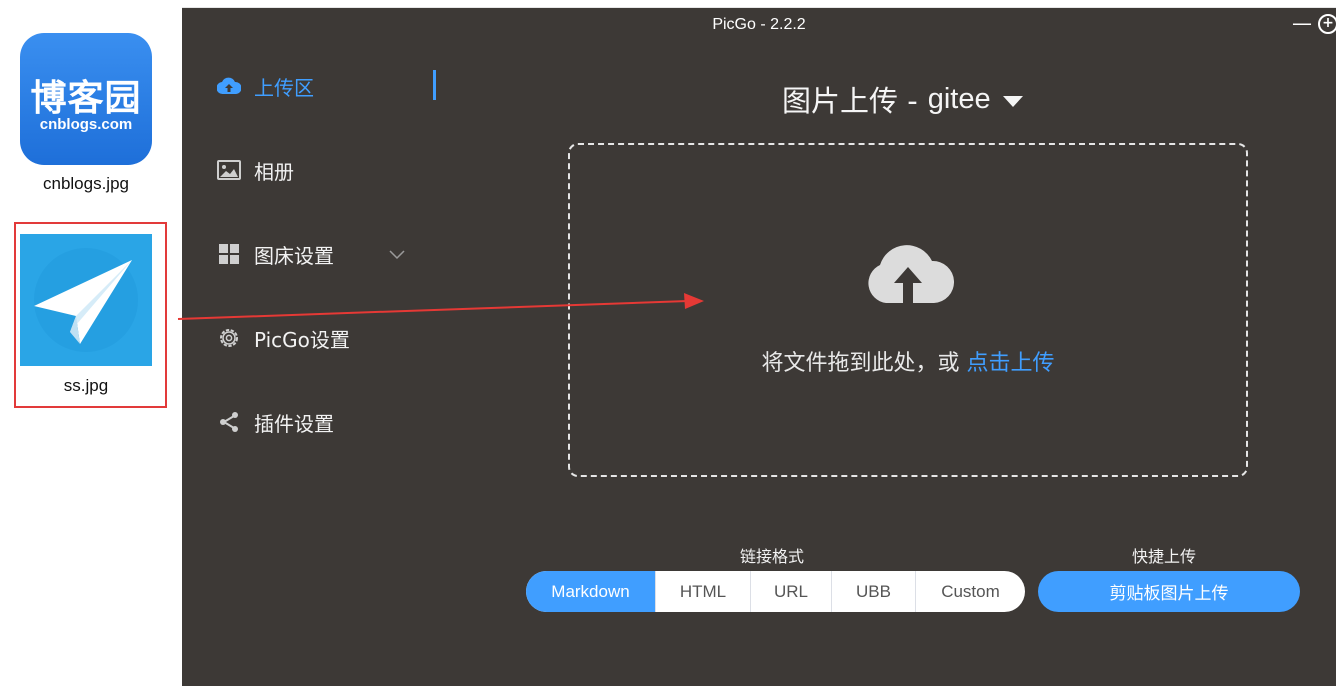 This screenshot has width=1336, height=686. Describe the element at coordinates (284, 87) in the screenshot. I see `sidebar-item-label: 上传区` at that location.